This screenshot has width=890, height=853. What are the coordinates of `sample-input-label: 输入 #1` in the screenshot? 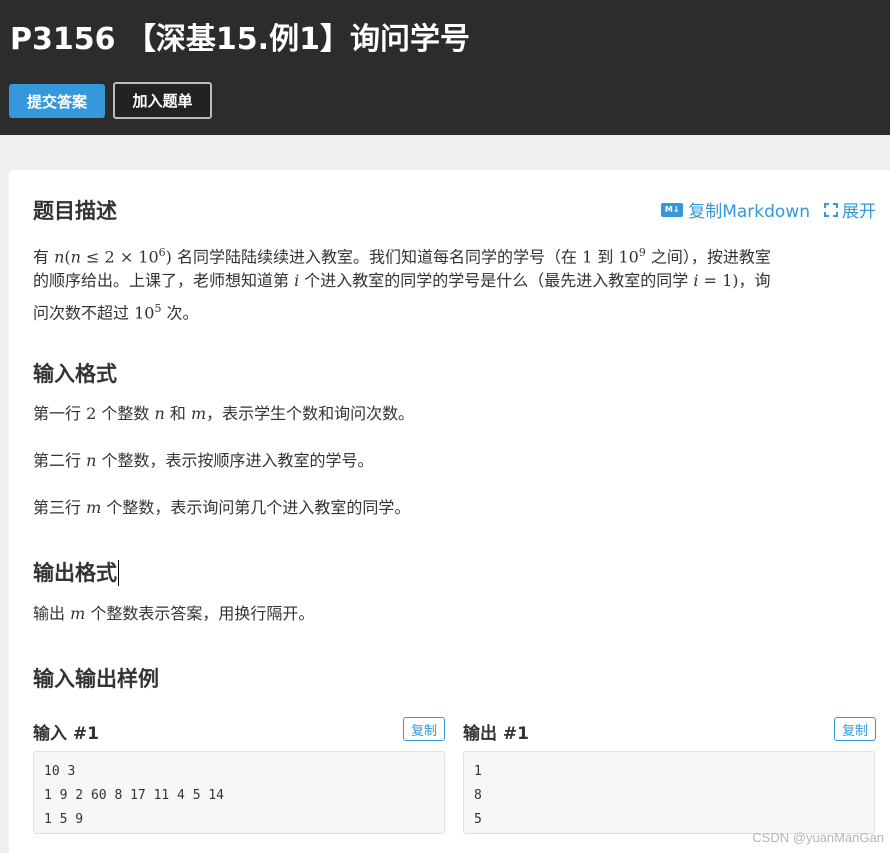 It's located at (66, 734).